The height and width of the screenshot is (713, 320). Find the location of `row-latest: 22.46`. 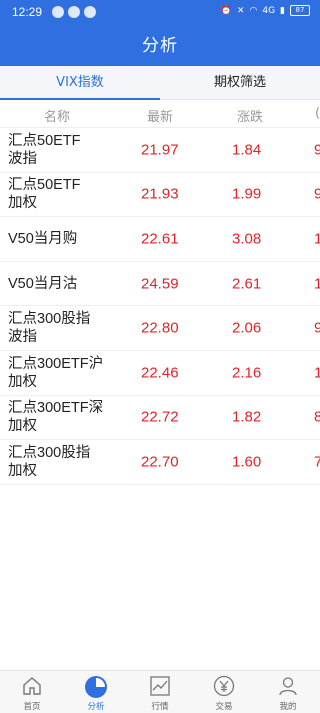

row-latest: 22.46 is located at coordinates (160, 373).